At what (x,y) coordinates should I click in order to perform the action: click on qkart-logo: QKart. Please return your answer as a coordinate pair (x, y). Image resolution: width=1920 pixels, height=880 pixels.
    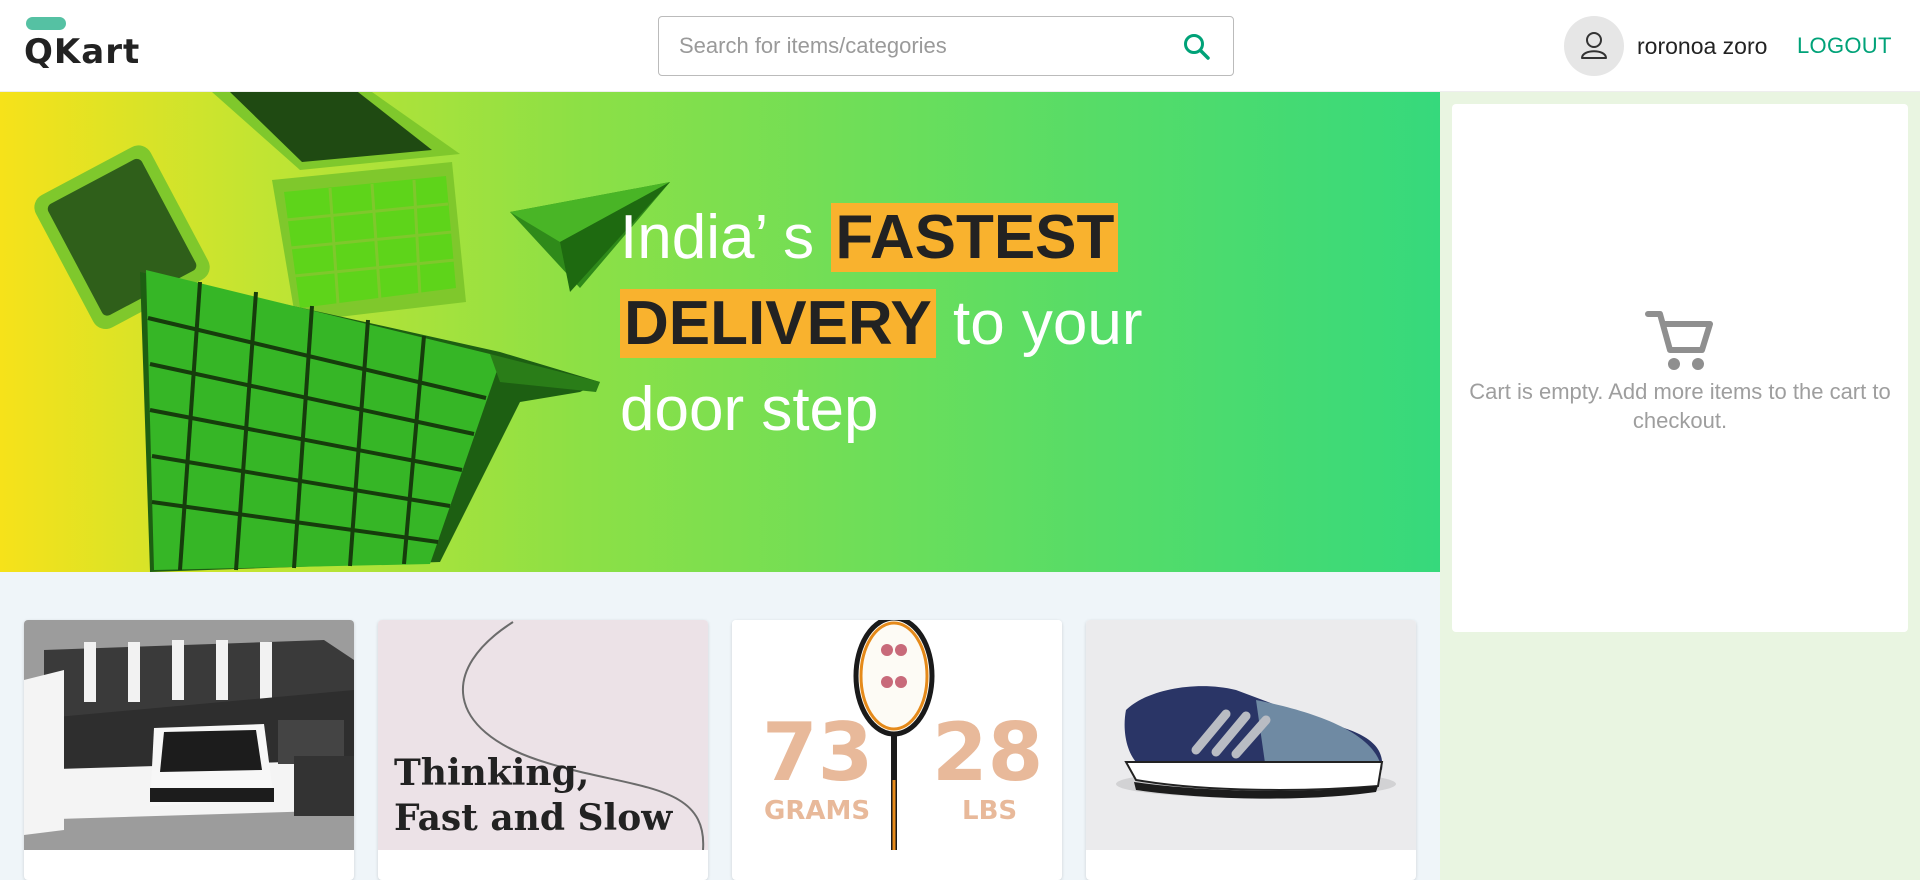
    Looking at the image, I should click on (84, 45).